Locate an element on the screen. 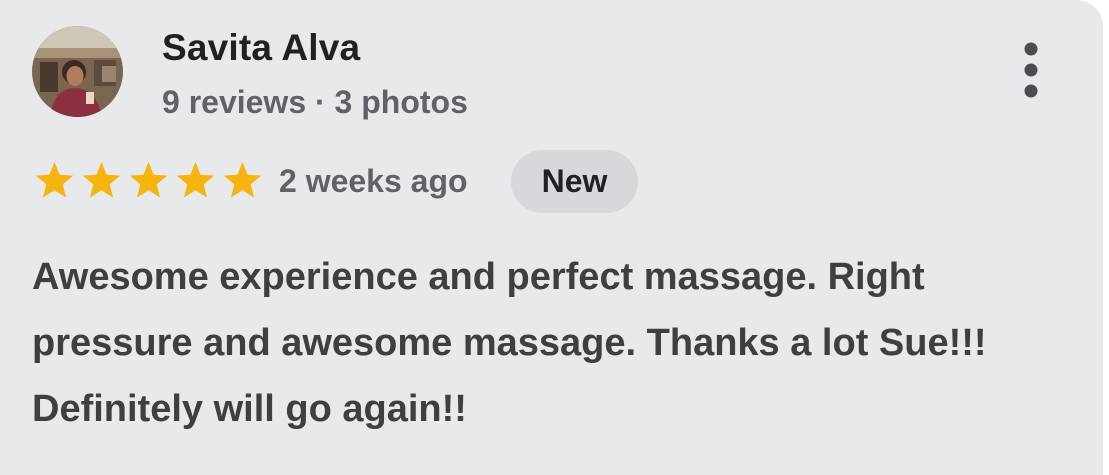  more-options-button is located at coordinates (1031, 71).